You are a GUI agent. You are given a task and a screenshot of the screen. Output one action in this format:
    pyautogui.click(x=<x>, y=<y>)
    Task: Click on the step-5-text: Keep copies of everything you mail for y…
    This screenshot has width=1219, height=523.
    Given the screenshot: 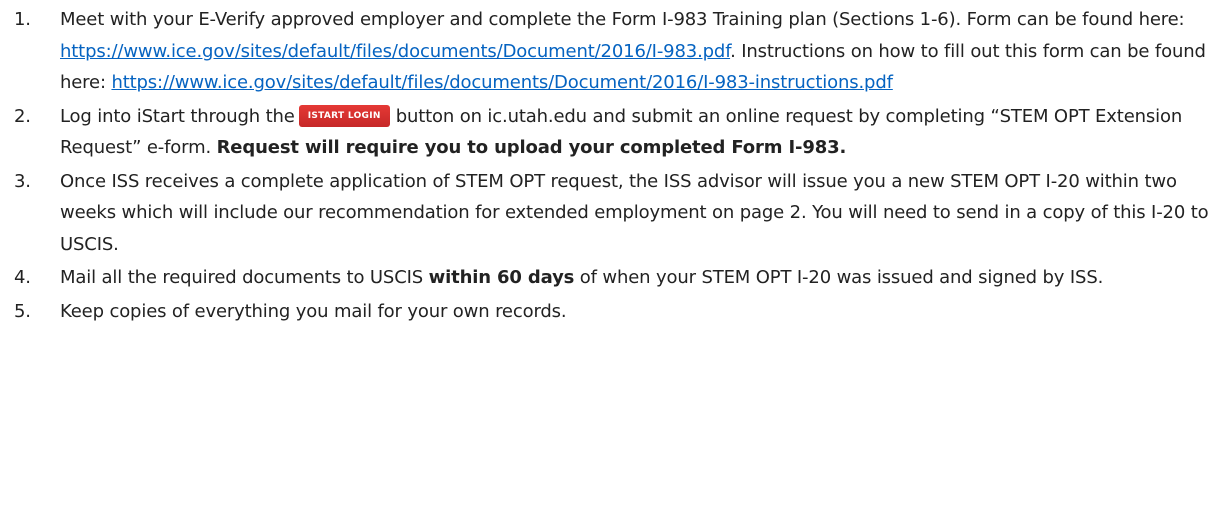 What is the action you would take?
    pyautogui.click(x=313, y=311)
    